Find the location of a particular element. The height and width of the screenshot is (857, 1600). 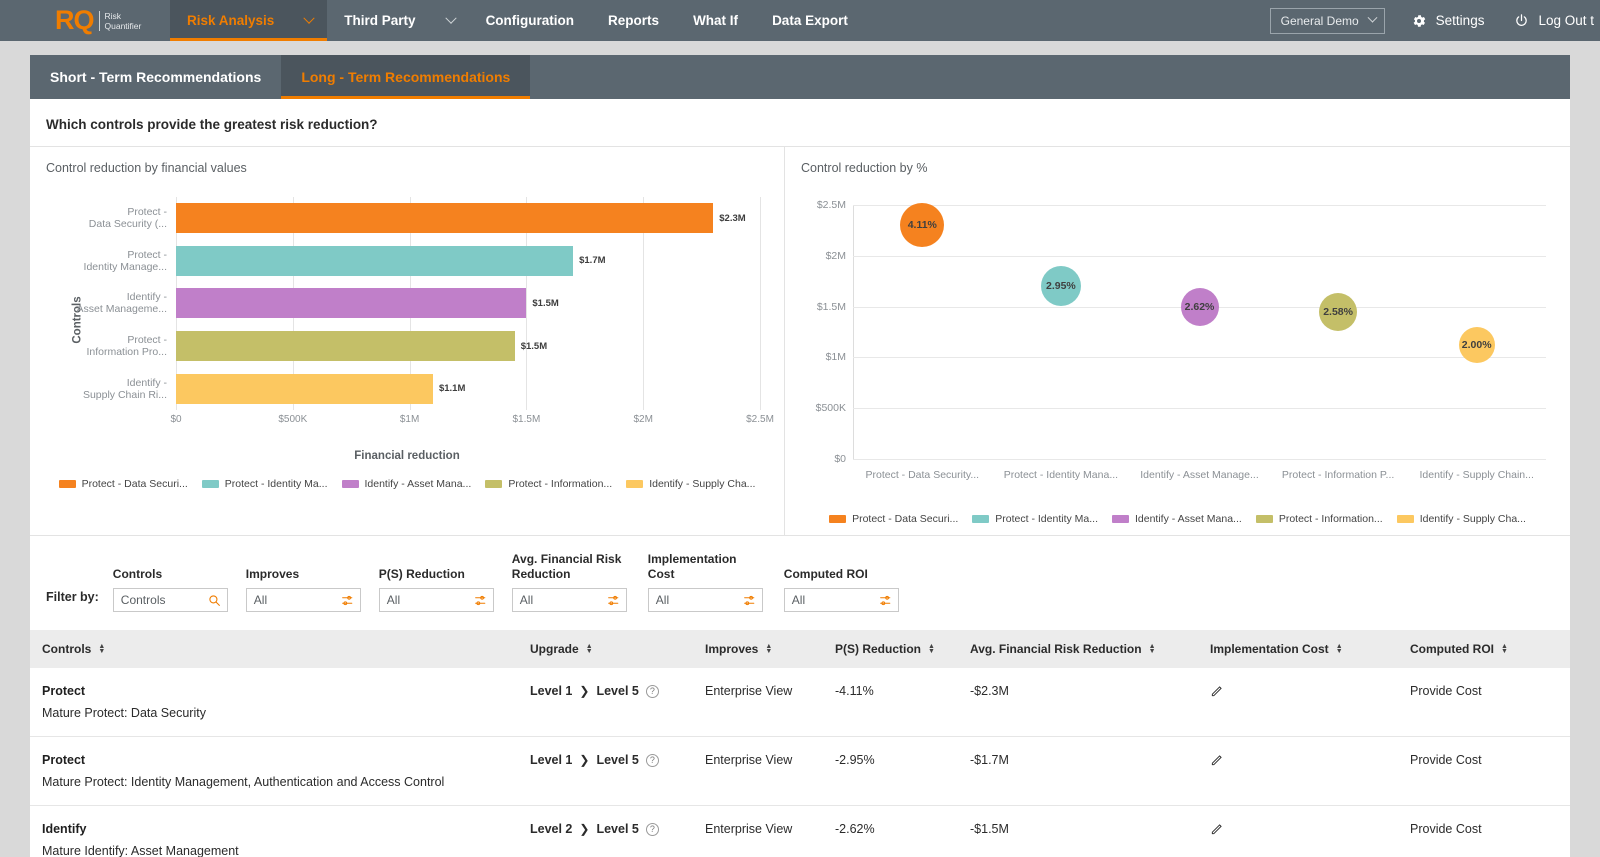

filter-input-controls: Controls is located at coordinates (170, 600).